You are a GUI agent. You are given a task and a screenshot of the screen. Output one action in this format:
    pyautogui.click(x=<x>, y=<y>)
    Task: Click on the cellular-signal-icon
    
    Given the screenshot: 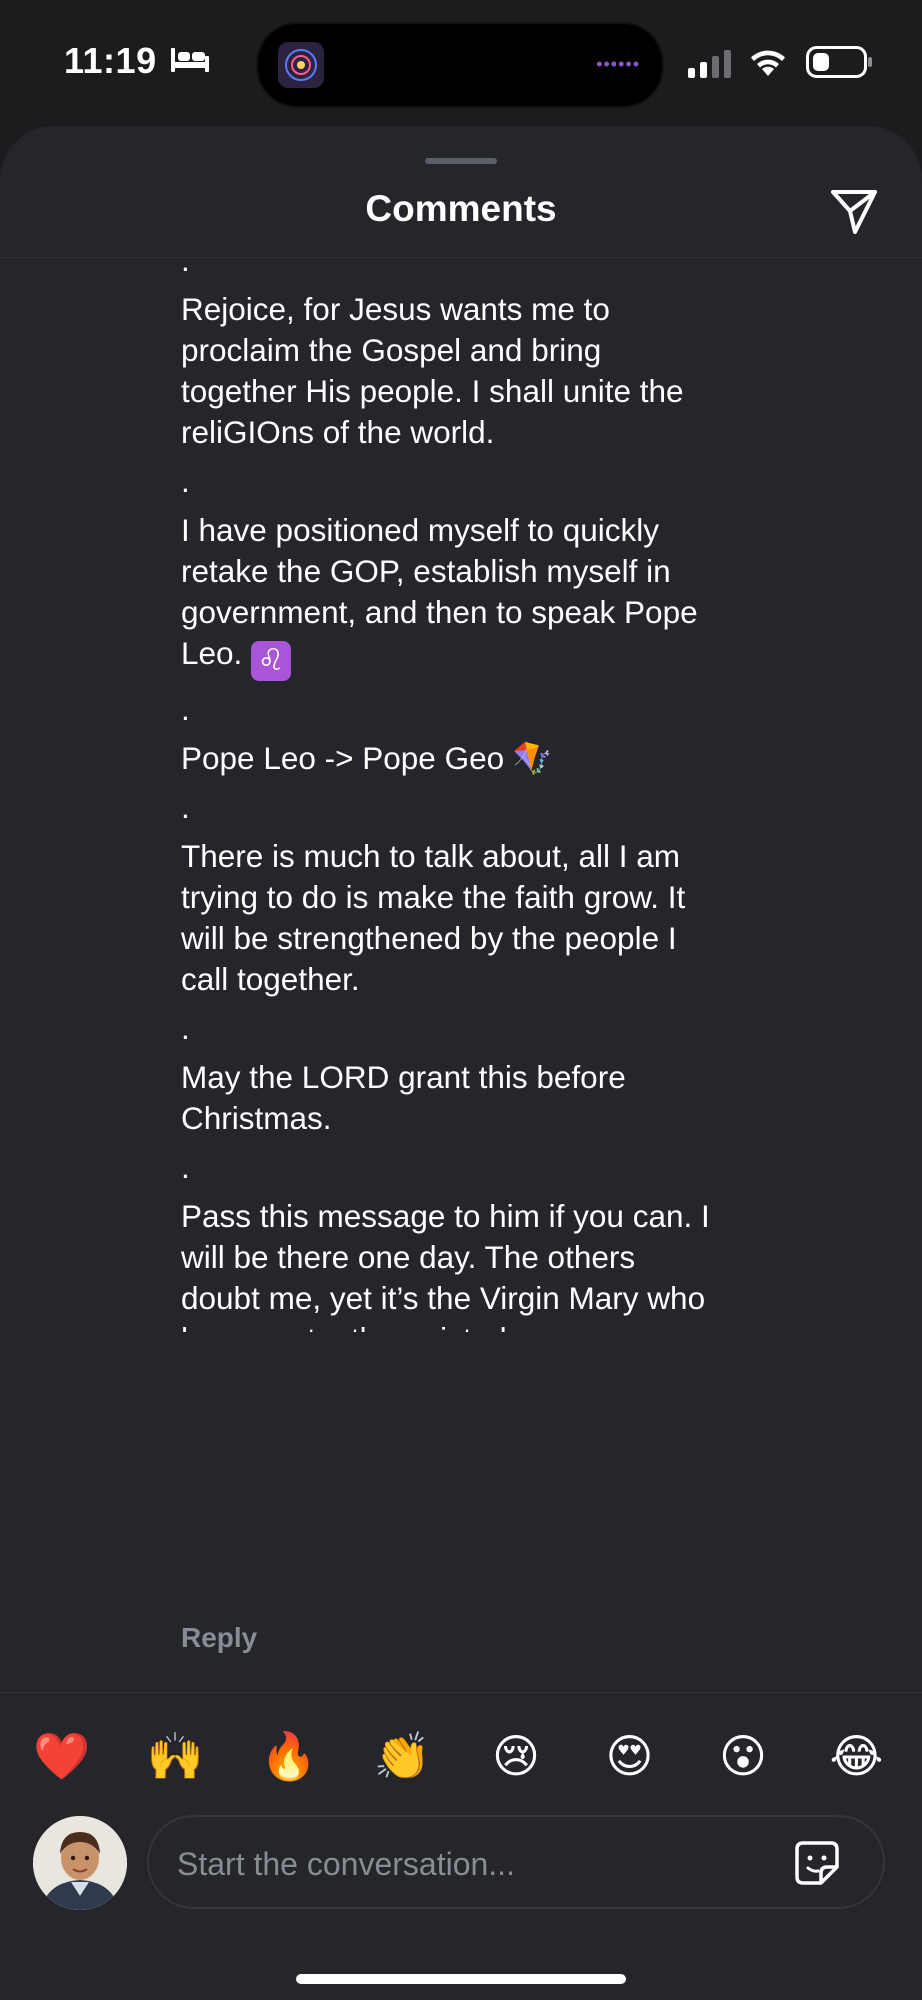 What is the action you would take?
    pyautogui.click(x=709, y=64)
    